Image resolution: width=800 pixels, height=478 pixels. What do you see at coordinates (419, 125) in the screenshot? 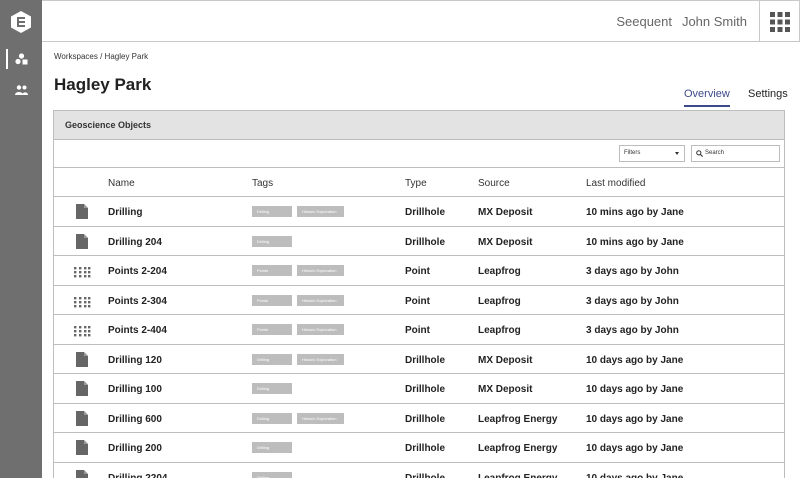
I see `panel-title: Geoscience Objects` at bounding box center [419, 125].